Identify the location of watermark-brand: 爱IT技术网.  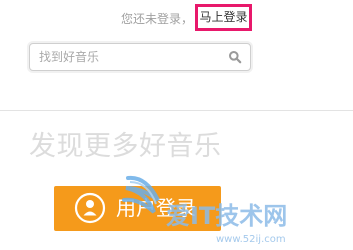
(226, 216).